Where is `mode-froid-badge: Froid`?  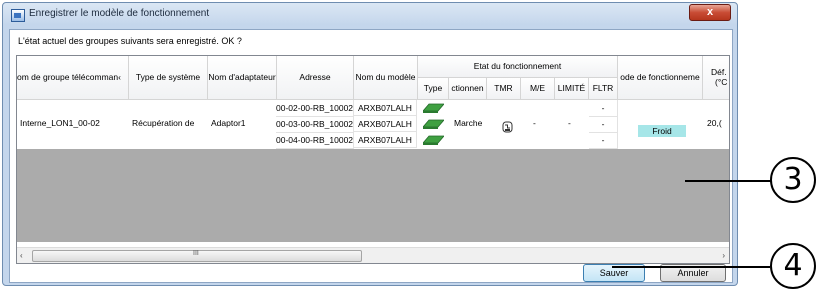
mode-froid-badge: Froid is located at coordinates (662, 131).